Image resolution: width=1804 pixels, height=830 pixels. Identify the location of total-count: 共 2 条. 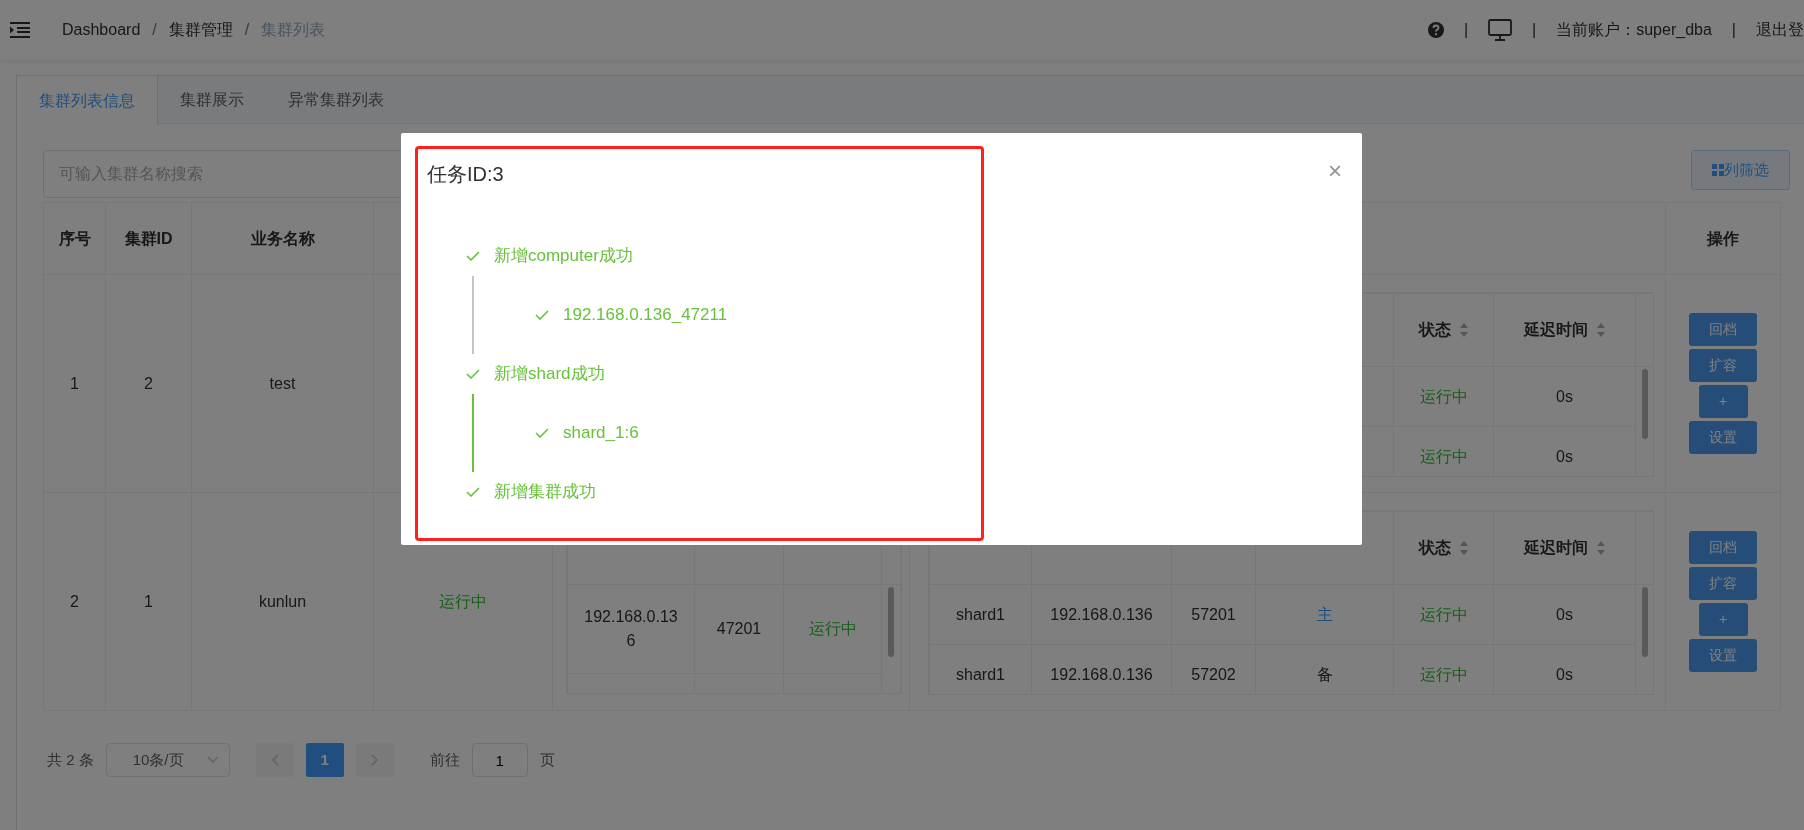
(70, 759).